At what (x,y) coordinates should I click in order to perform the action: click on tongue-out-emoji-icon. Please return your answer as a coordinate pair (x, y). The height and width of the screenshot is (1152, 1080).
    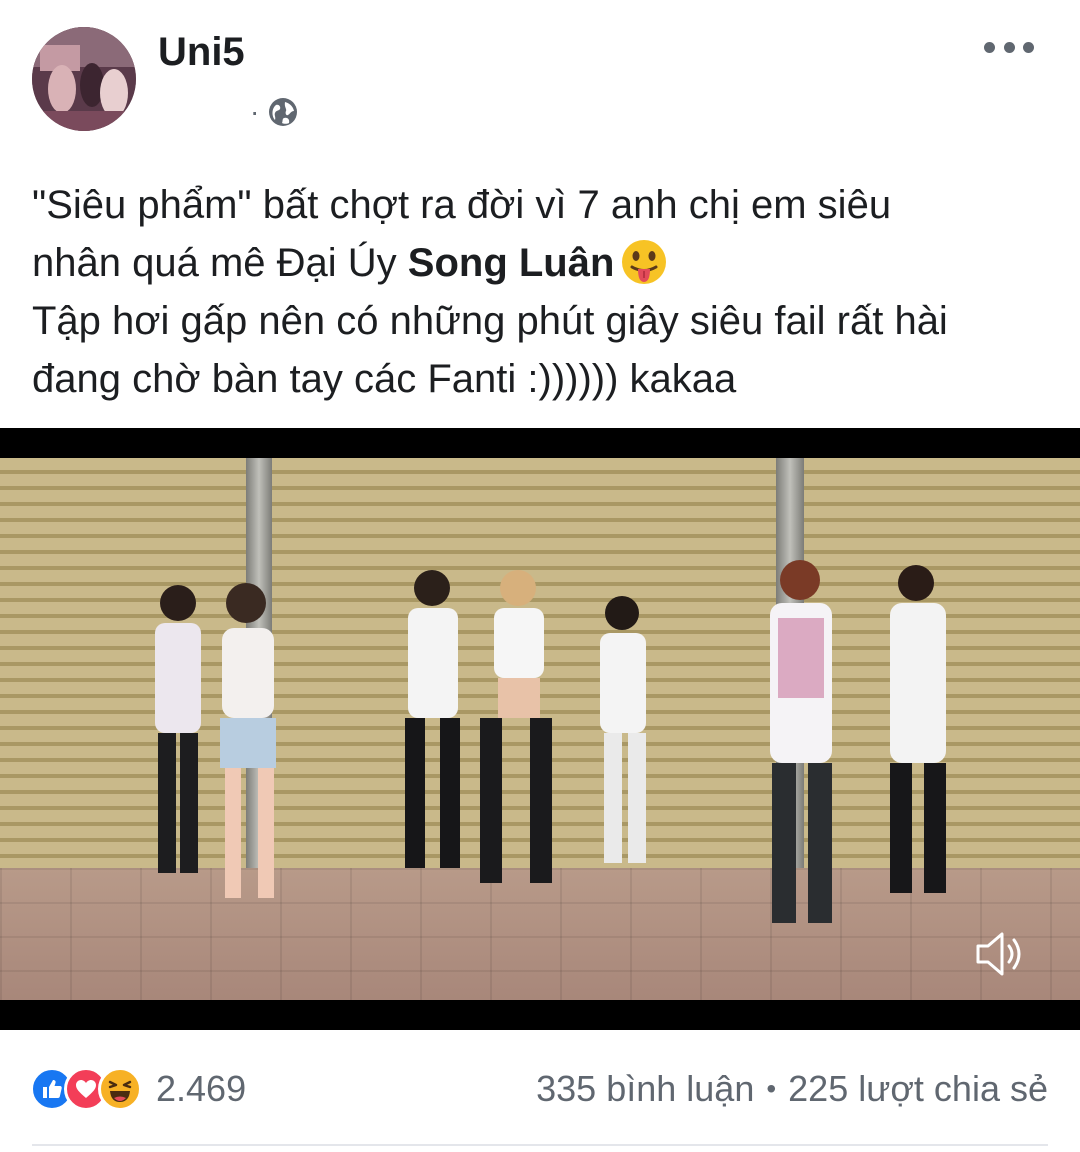
    Looking at the image, I should click on (644, 262).